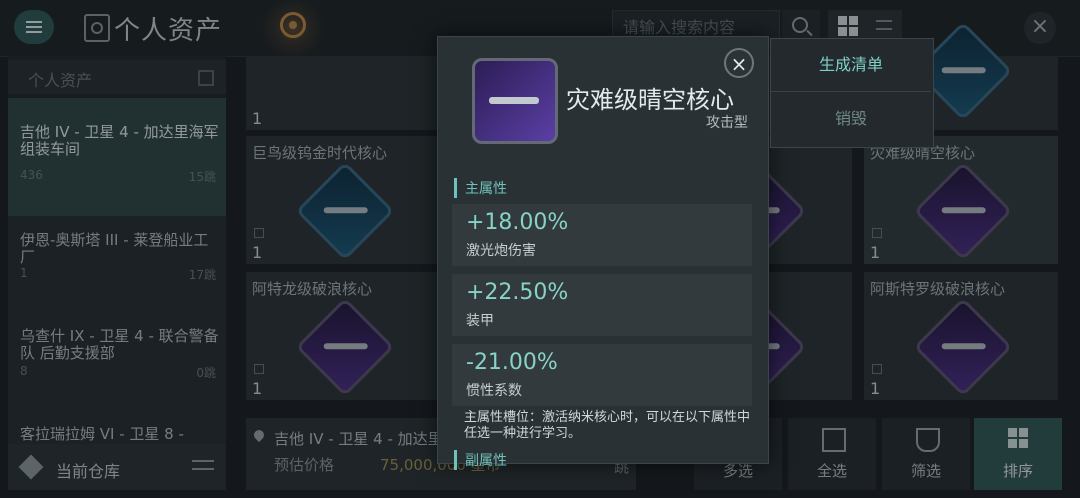  What do you see at coordinates (517, 292) in the screenshot?
I see `stat-value: +22.50%` at bounding box center [517, 292].